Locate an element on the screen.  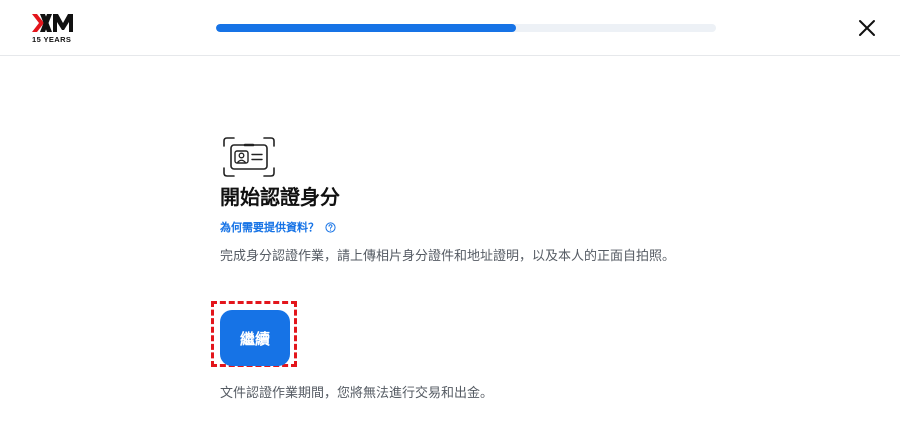
question-circle-icon is located at coordinates (330, 227).